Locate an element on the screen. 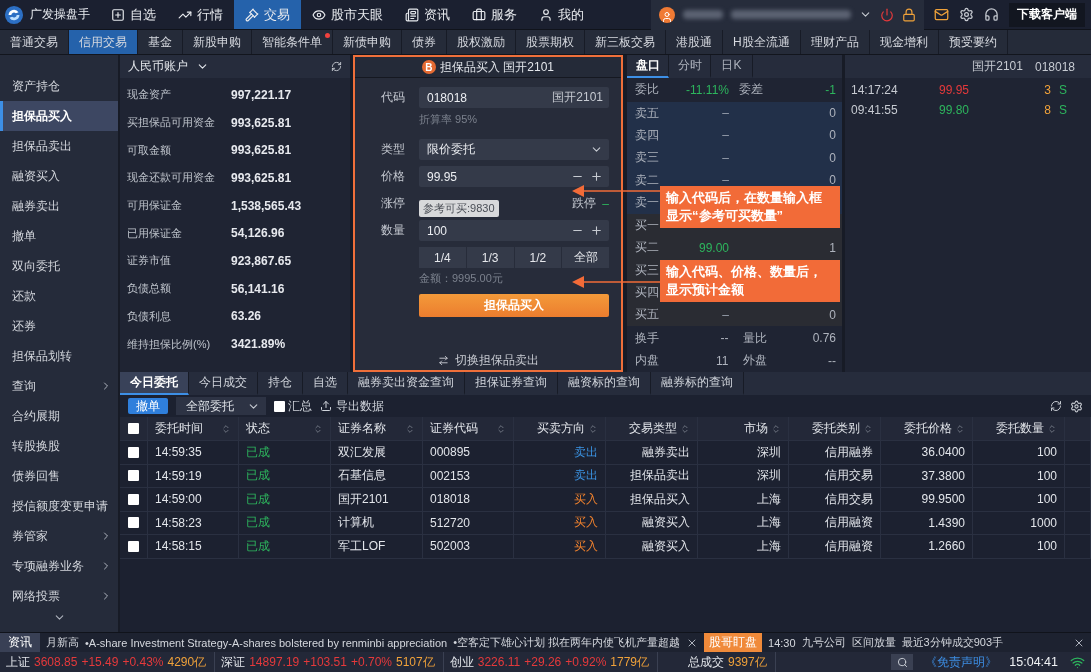 The height and width of the screenshot is (672, 1091). sidebar-item: 网络投票 is located at coordinates (59, 596).